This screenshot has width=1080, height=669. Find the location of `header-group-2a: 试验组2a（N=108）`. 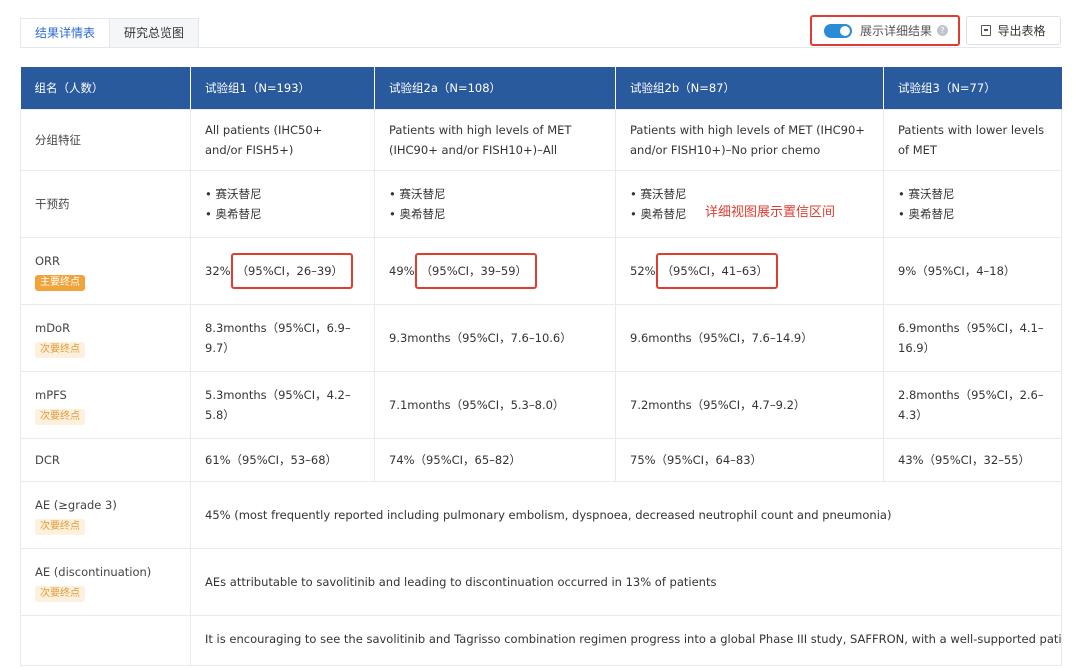

header-group-2a: 试验组2a（N=108） is located at coordinates (495, 88).